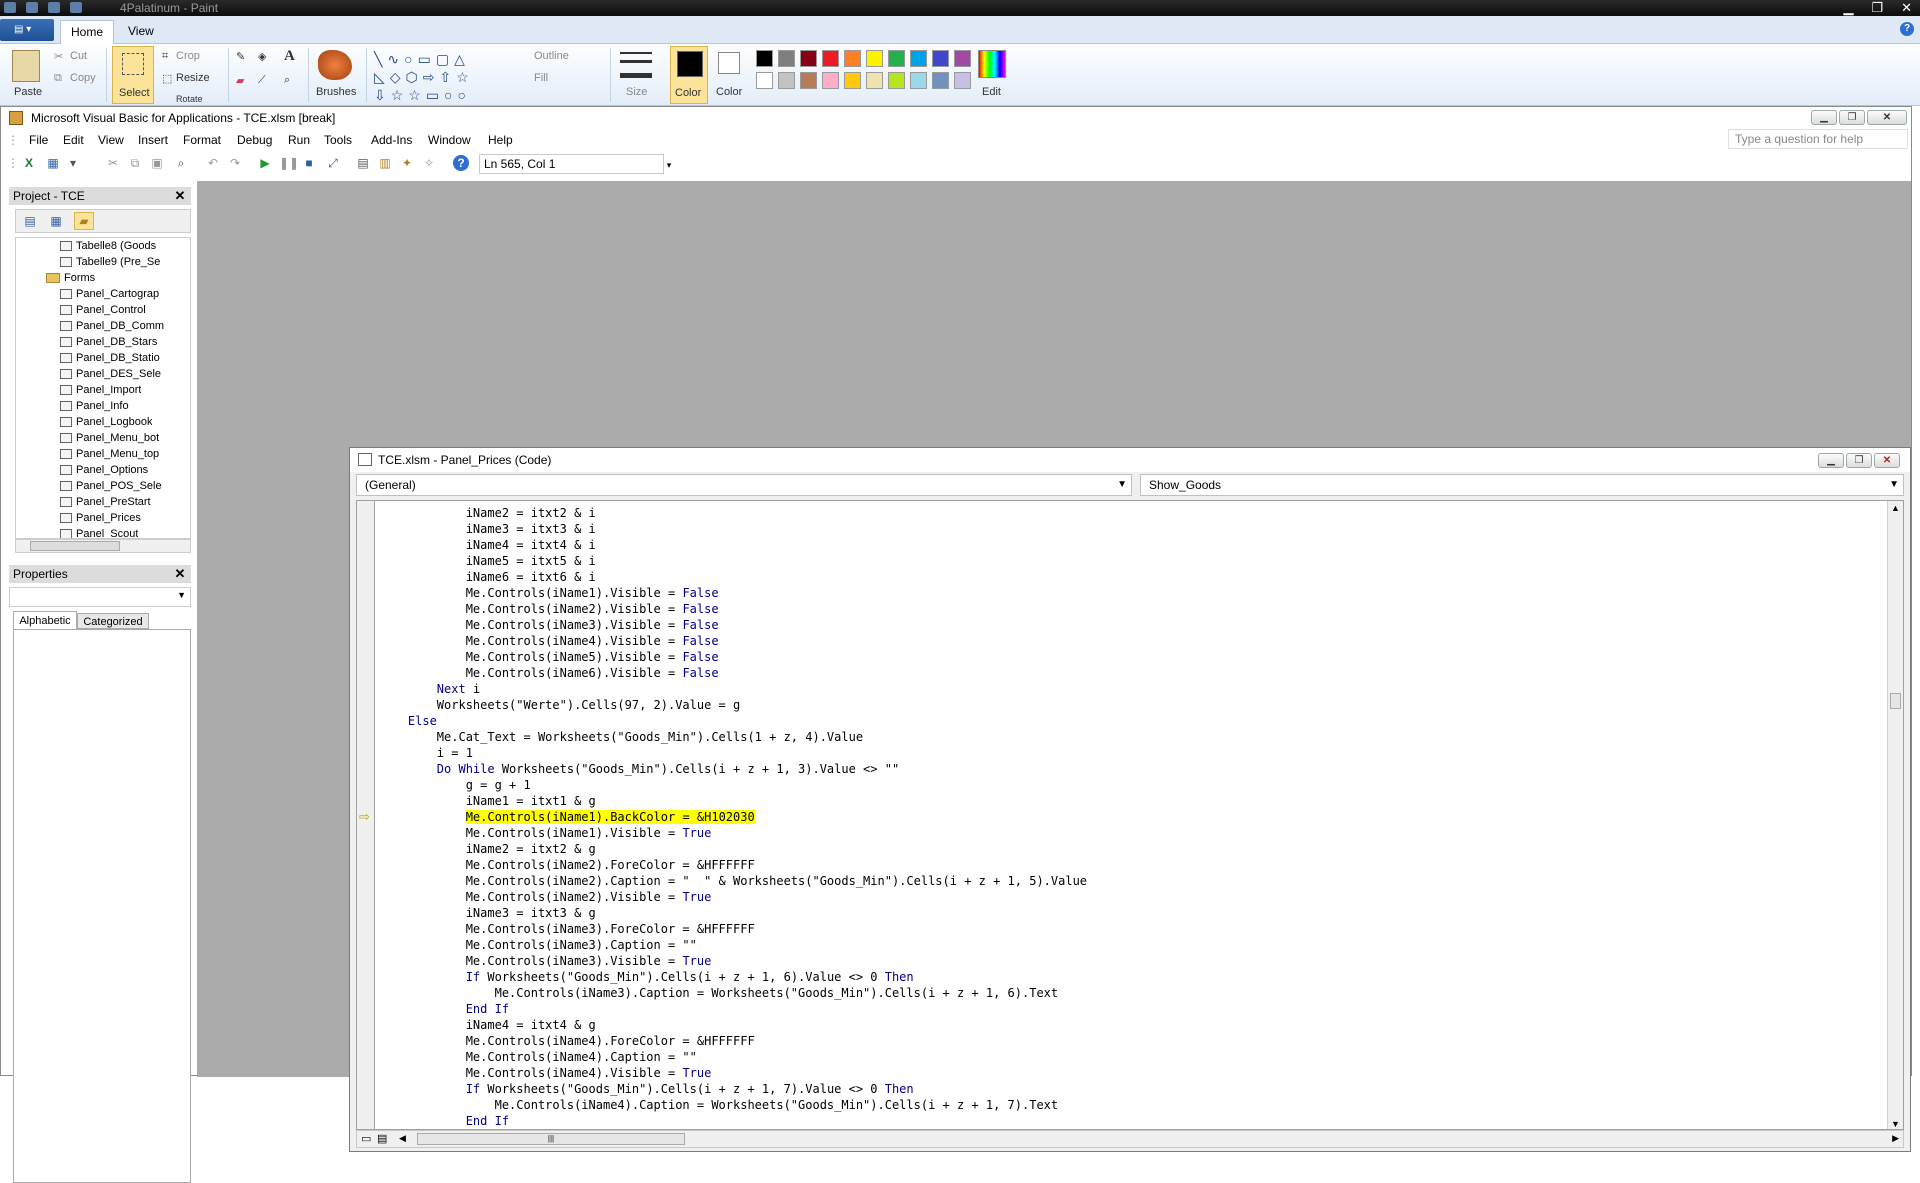  I want to click on tree-item: Panel_DES_Sele, so click(110, 374).